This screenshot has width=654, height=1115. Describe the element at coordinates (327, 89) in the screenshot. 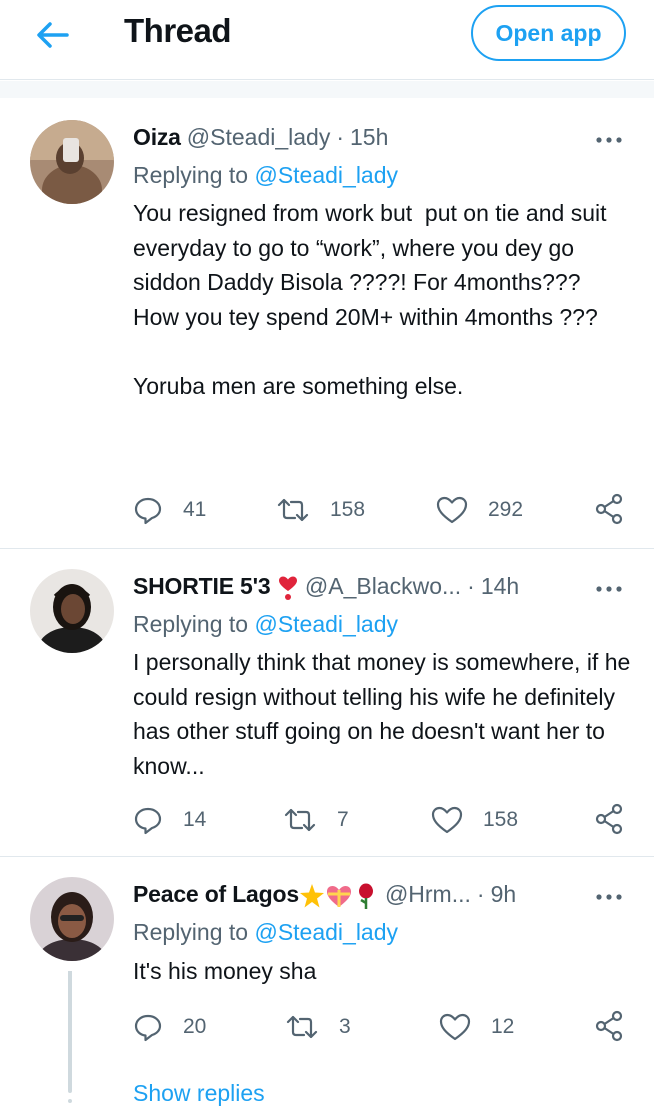

I see `separator-strip` at that location.